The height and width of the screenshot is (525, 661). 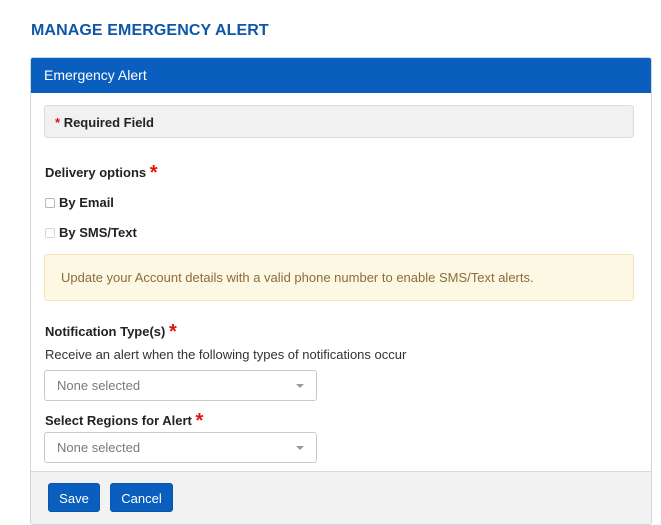 What do you see at coordinates (50, 202) in the screenshot?
I see `by-email-checkbox` at bounding box center [50, 202].